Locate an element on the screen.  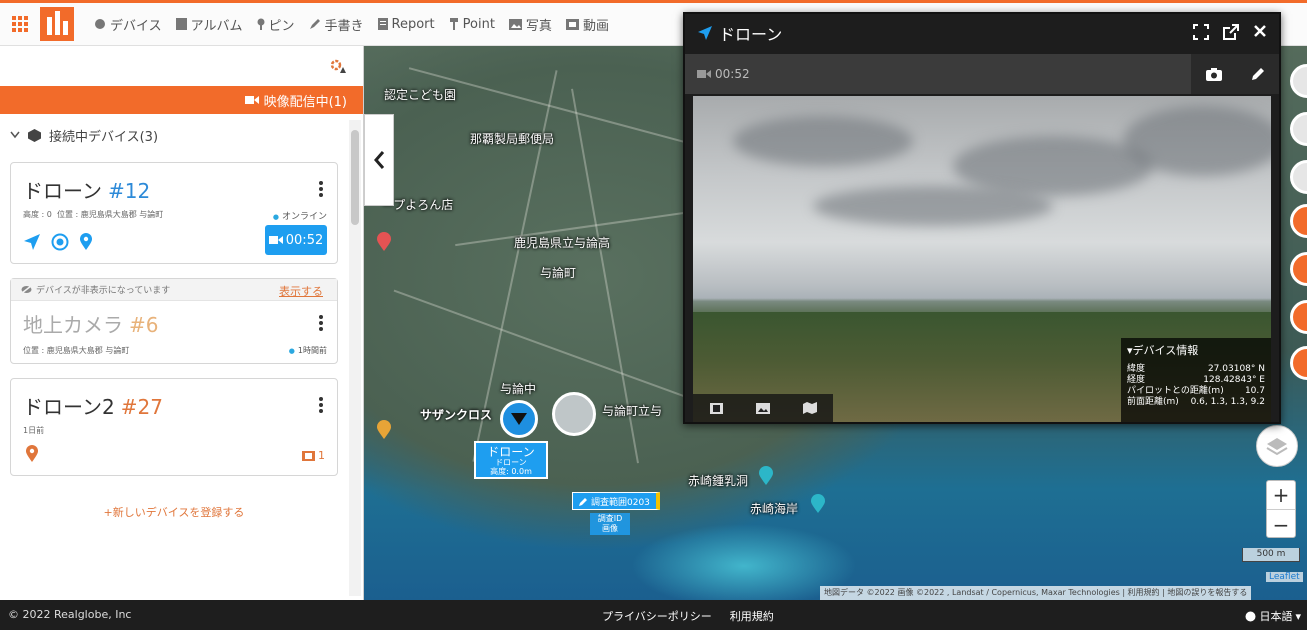
nav-report: Report is located at coordinates (406, 24).